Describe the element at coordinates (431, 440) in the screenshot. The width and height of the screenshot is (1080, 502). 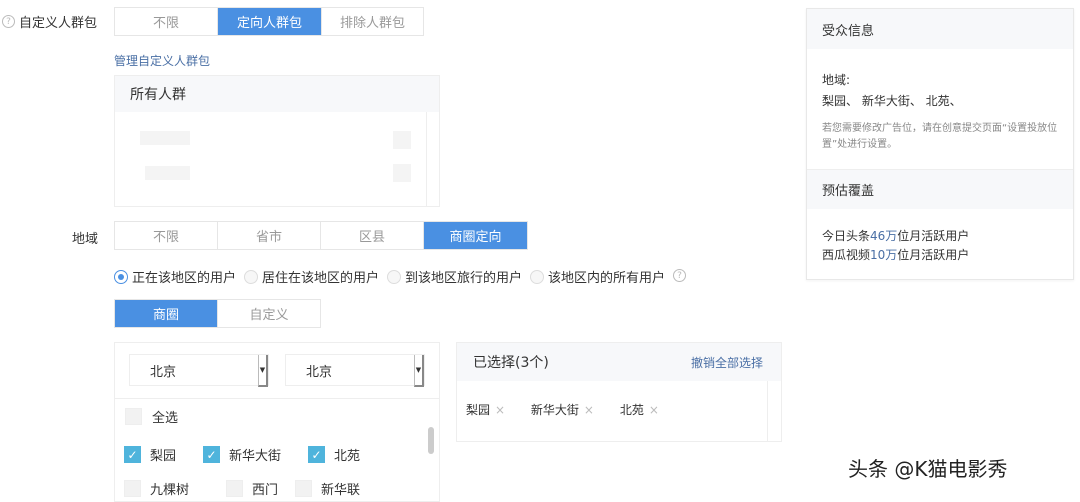
I see `scrollbar-thumb` at that location.